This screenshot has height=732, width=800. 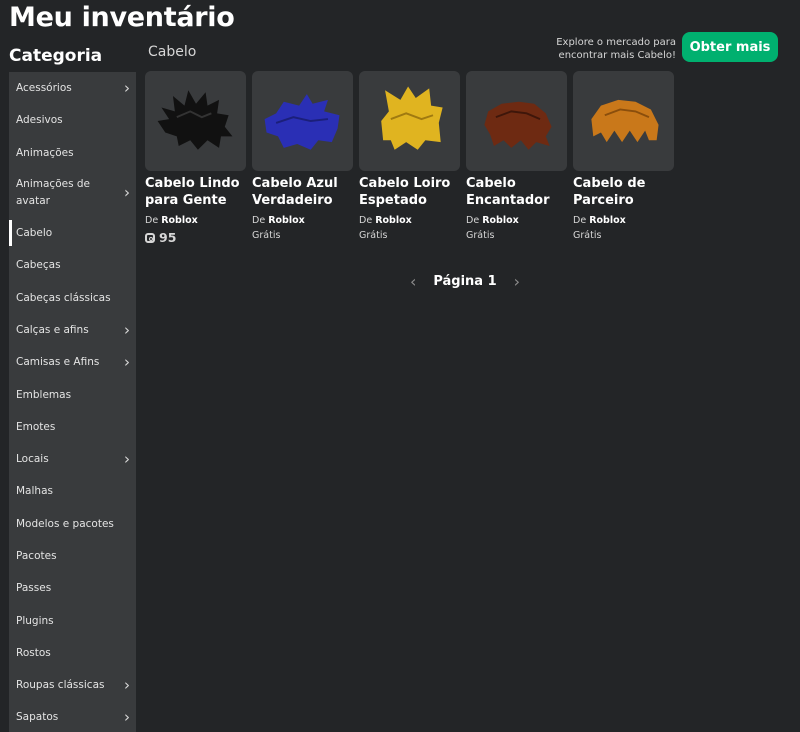 What do you see at coordinates (36, 556) in the screenshot?
I see `sidebar-item-label: Pacotes` at bounding box center [36, 556].